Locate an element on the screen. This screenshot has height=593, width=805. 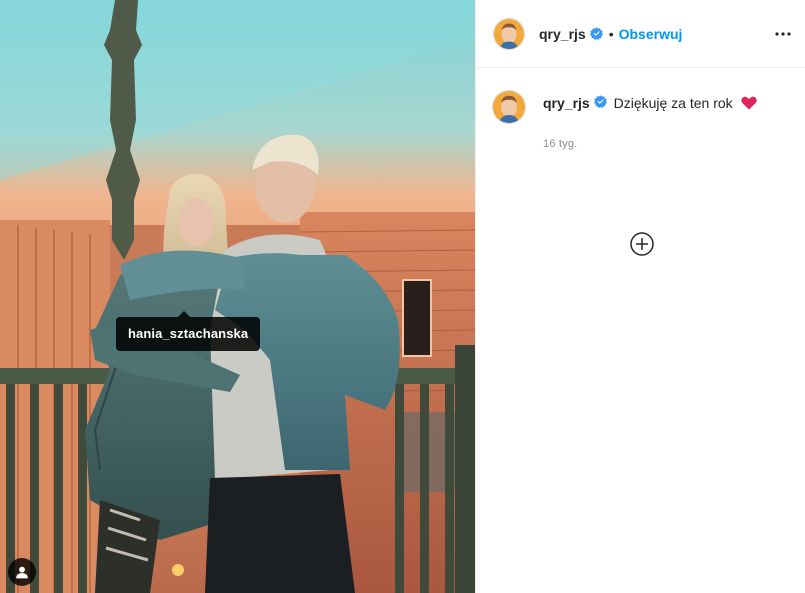
post-timestamp: 16 tyg. is located at coordinates (666, 144).